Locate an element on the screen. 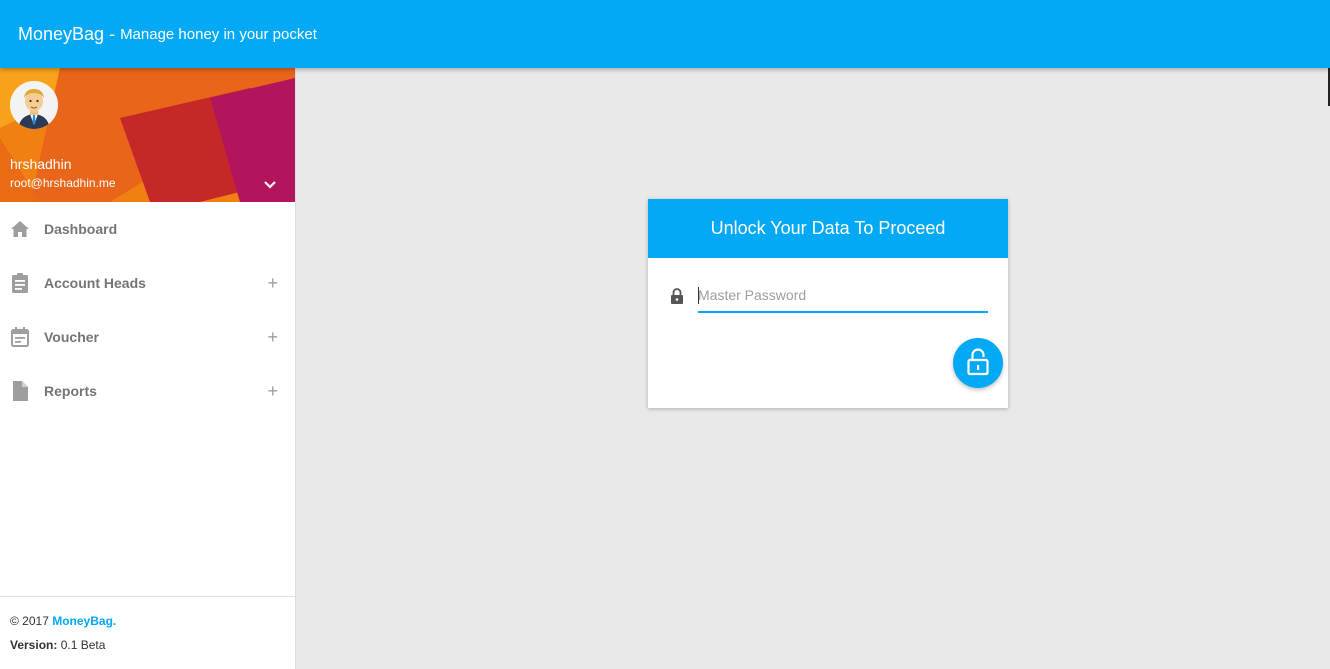  sidebar-item-reports: Reports + is located at coordinates (147, 391).